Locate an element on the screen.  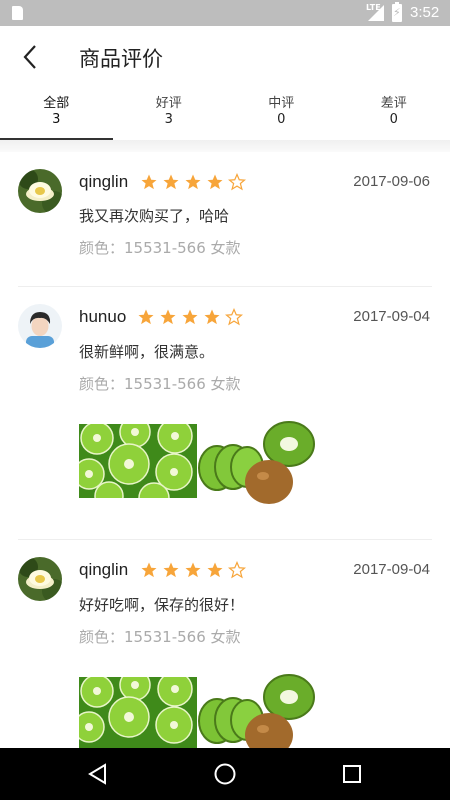
tab-positive: 好评 3 is located at coordinates (169, 114).